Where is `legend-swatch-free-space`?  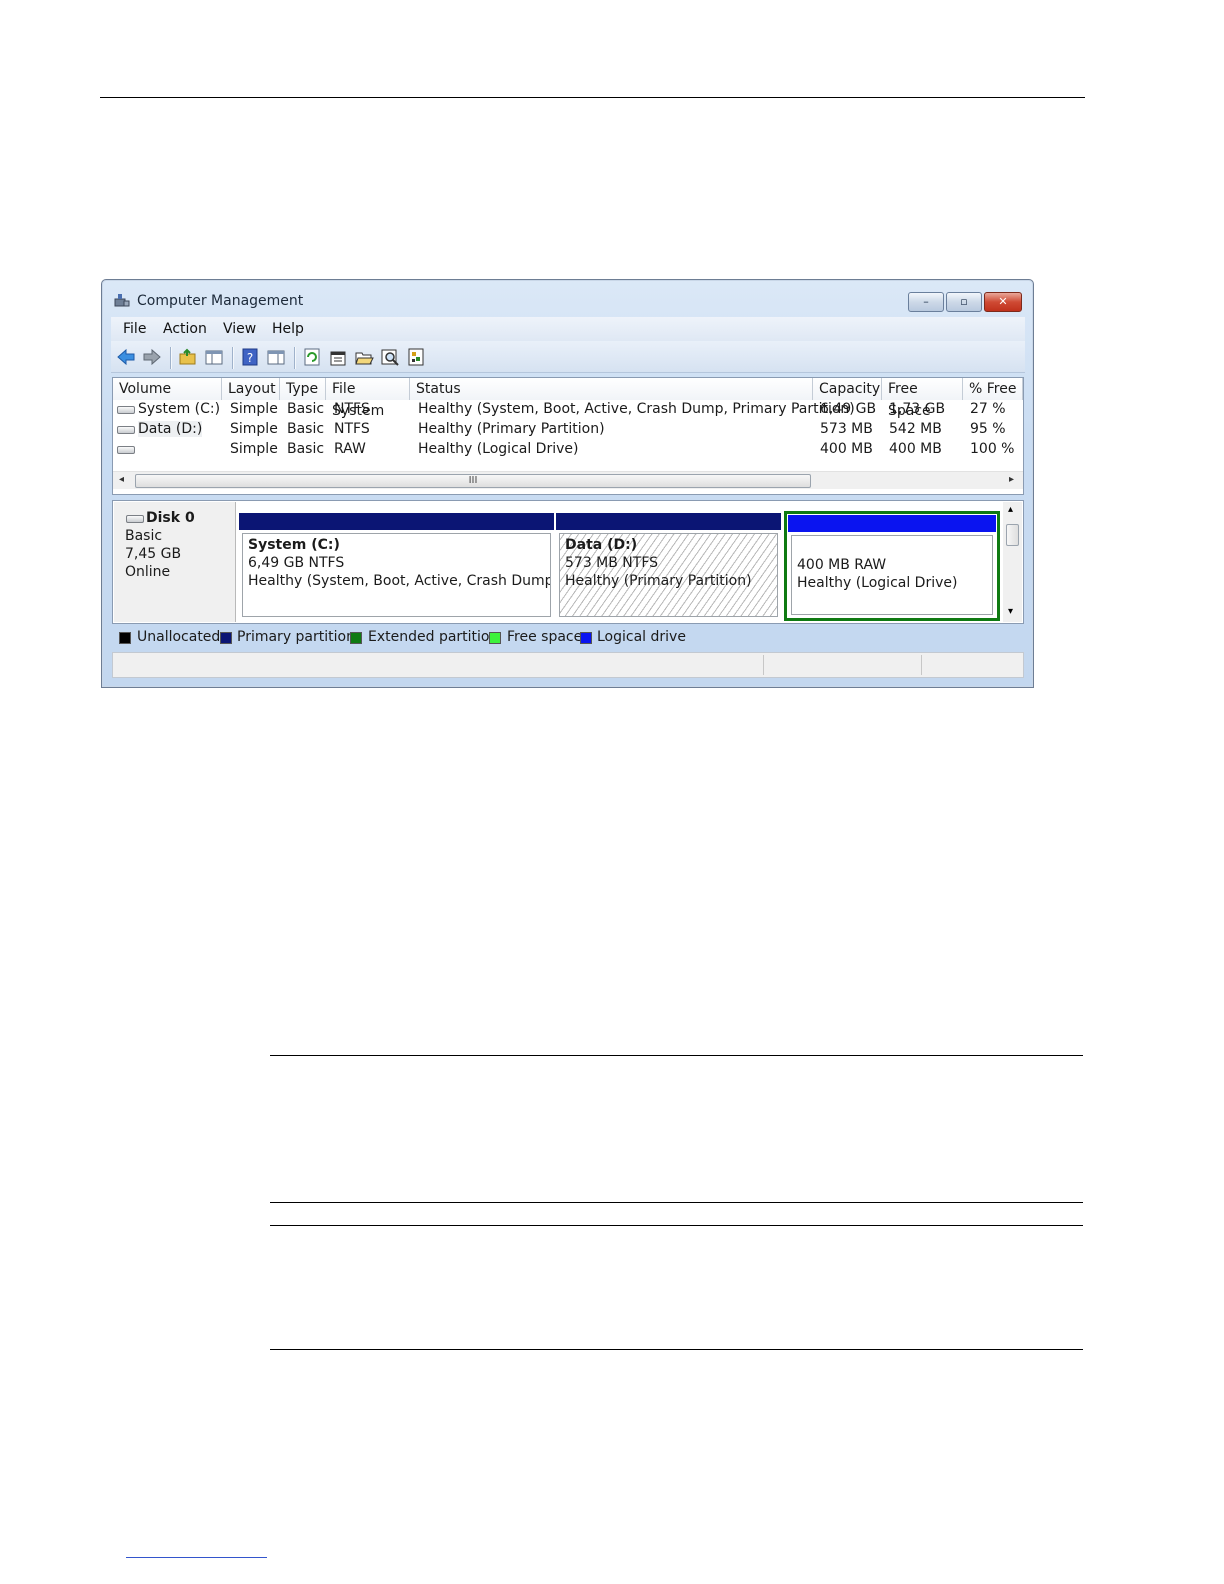 legend-swatch-free-space is located at coordinates (495, 638).